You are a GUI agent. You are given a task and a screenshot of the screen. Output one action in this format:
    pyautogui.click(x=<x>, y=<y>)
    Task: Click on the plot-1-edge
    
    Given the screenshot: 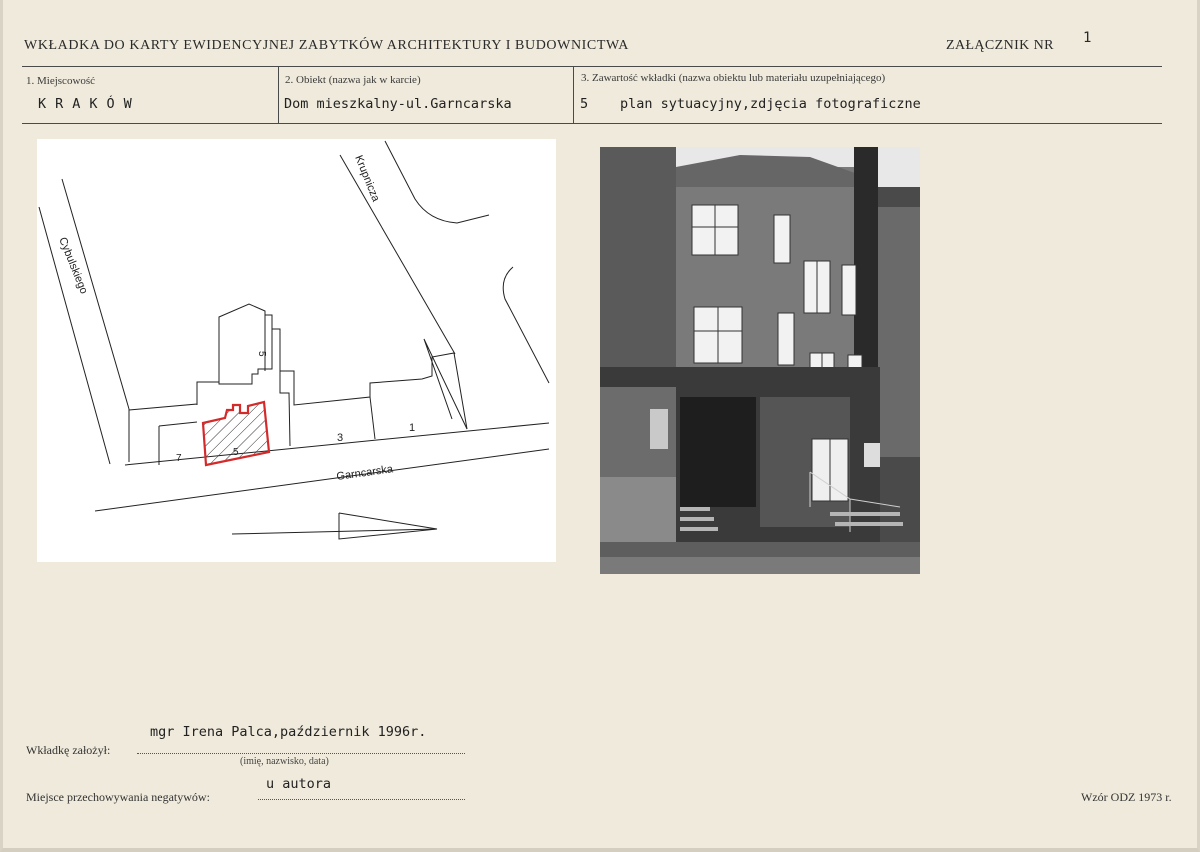 What is the action you would take?
    pyautogui.click(x=445, y=384)
    